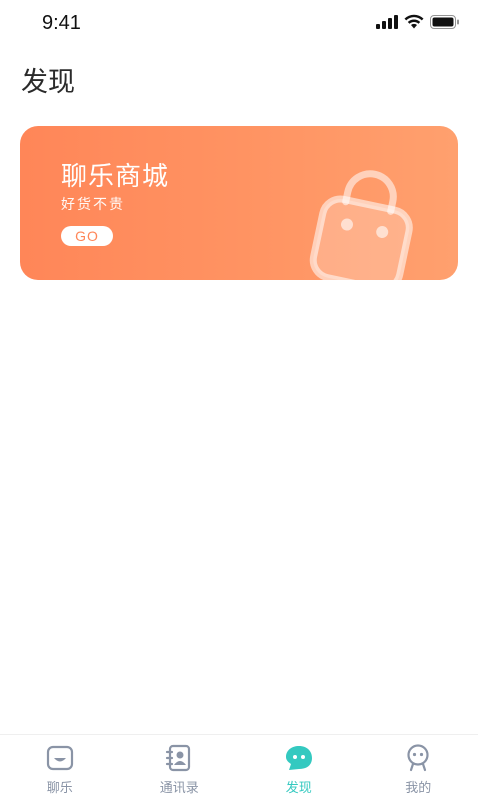  I want to click on page-title: 发现, so click(48, 82).